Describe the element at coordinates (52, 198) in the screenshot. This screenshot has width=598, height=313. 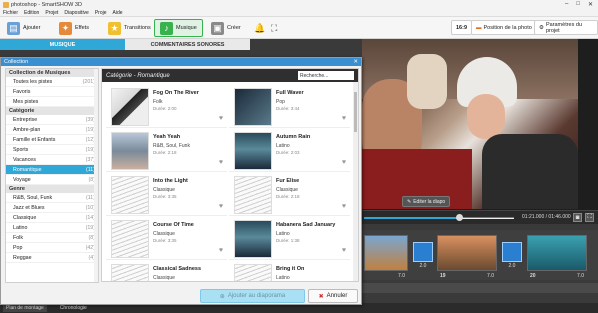
I see `sidebar-item-rnb: R&B, Soul, Funk (11)` at that location.